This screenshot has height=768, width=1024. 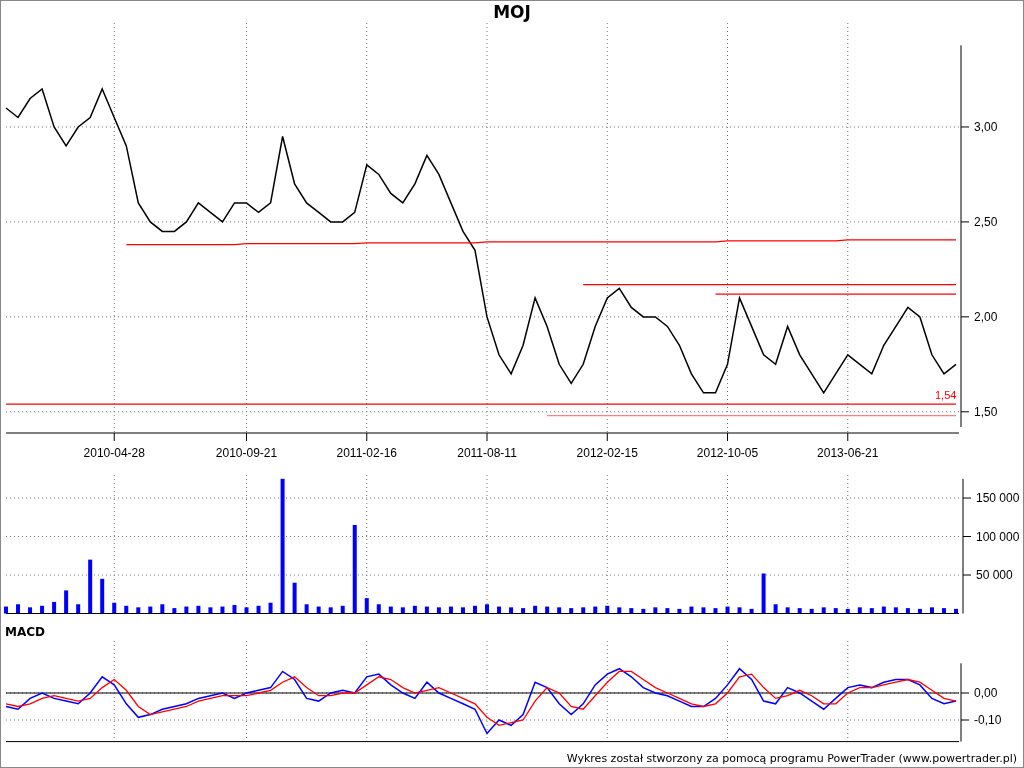 What do you see at coordinates (986, 316) in the screenshot?
I see `price-axis-label: 2,00` at bounding box center [986, 316].